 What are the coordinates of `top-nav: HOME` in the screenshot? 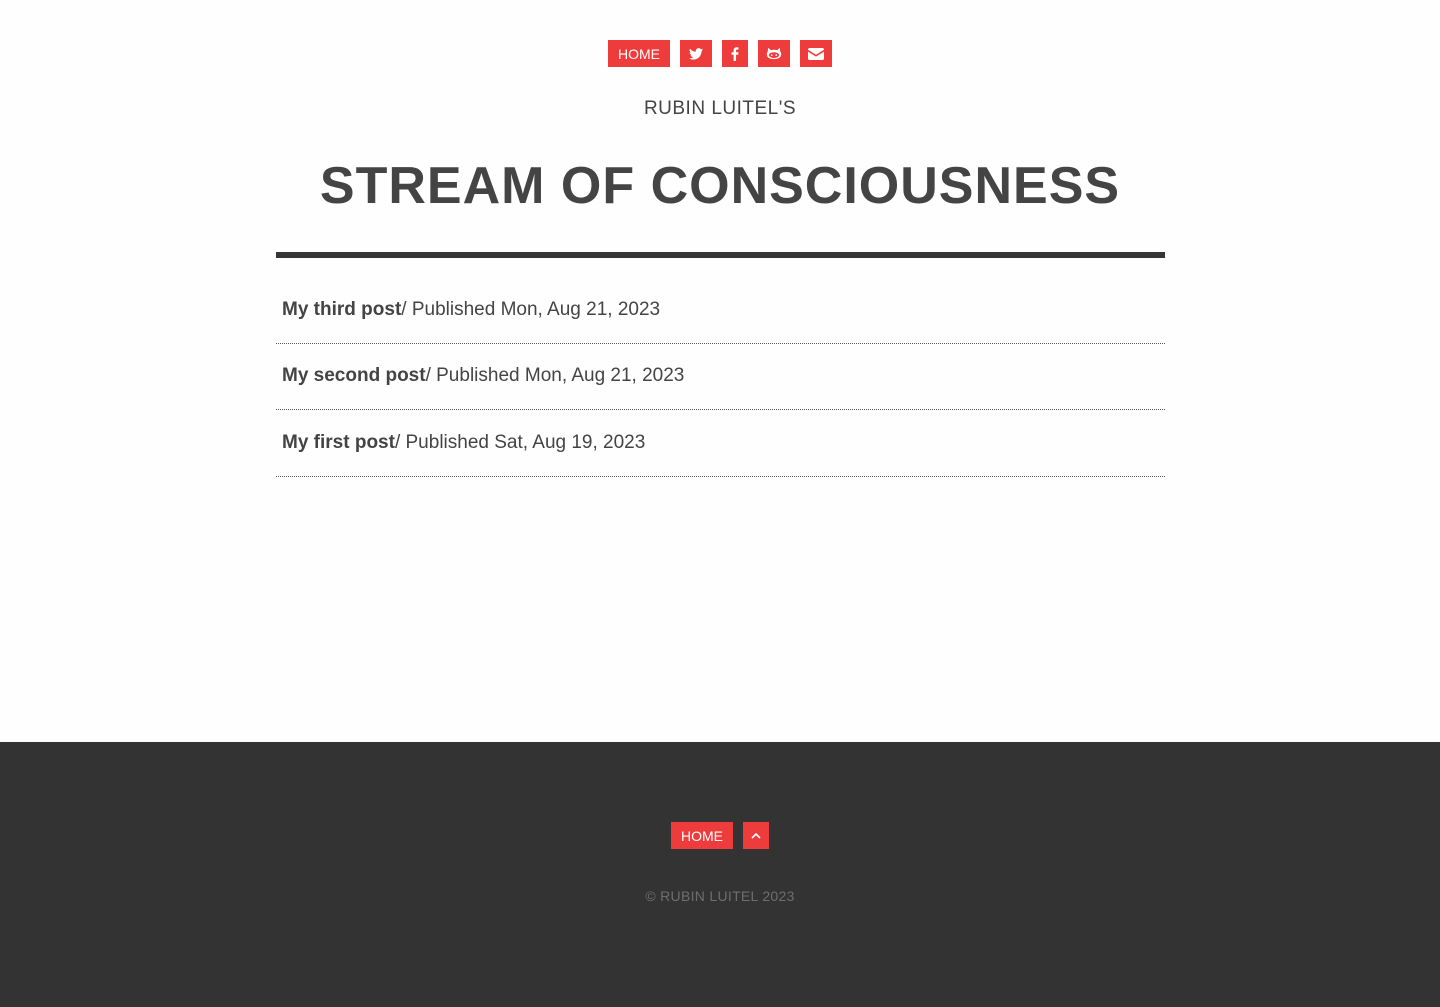 It's located at (720, 53).